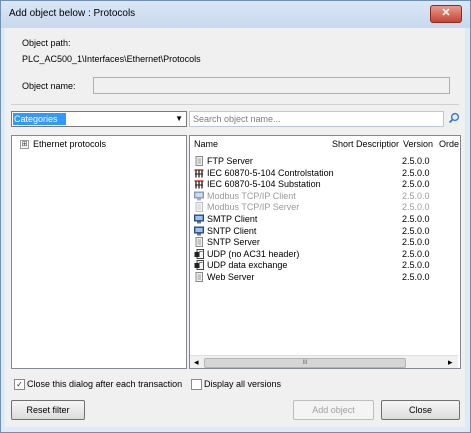 The width and height of the screenshot is (471, 433). I want to click on title-bar: Add object below : Protocols ✕, so click(235, 14).